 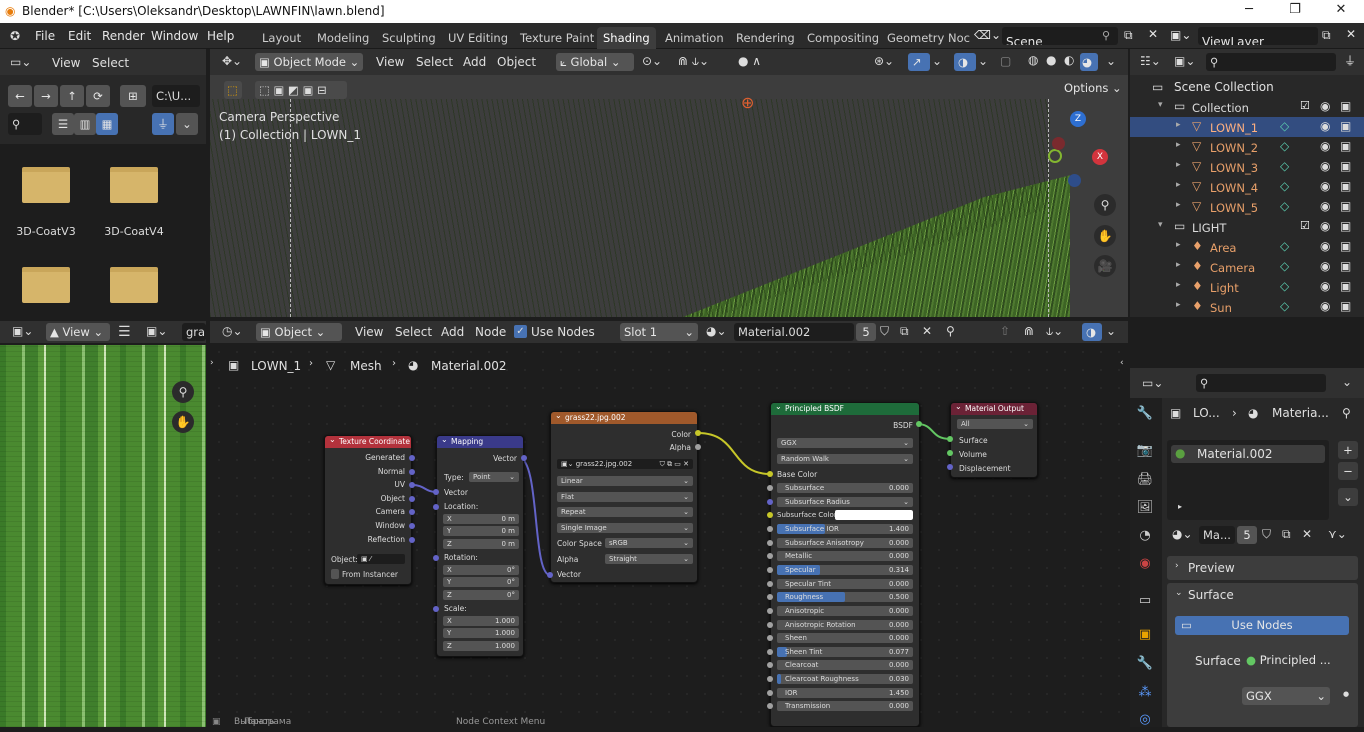 What do you see at coordinates (1145, 510) in the screenshot?
I see `view-layer-tab-icon: 🖼` at bounding box center [1145, 510].